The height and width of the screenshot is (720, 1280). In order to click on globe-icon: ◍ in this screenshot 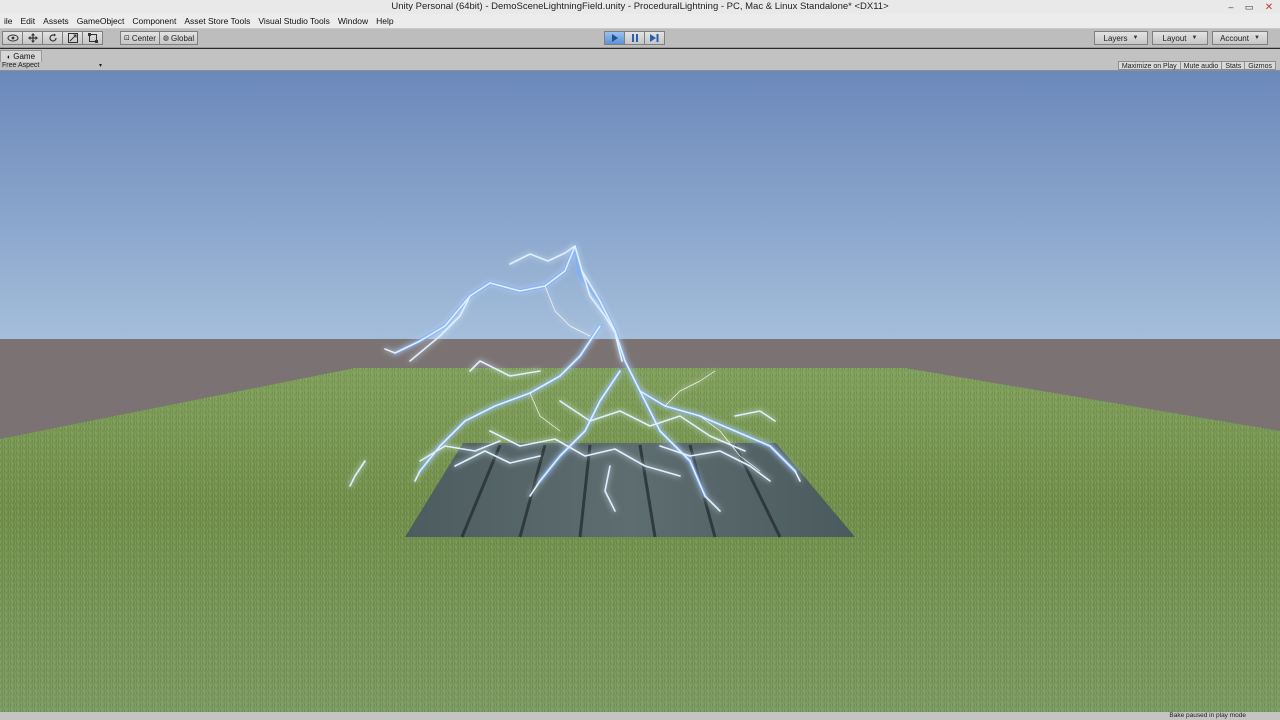, I will do `click(165, 38)`.